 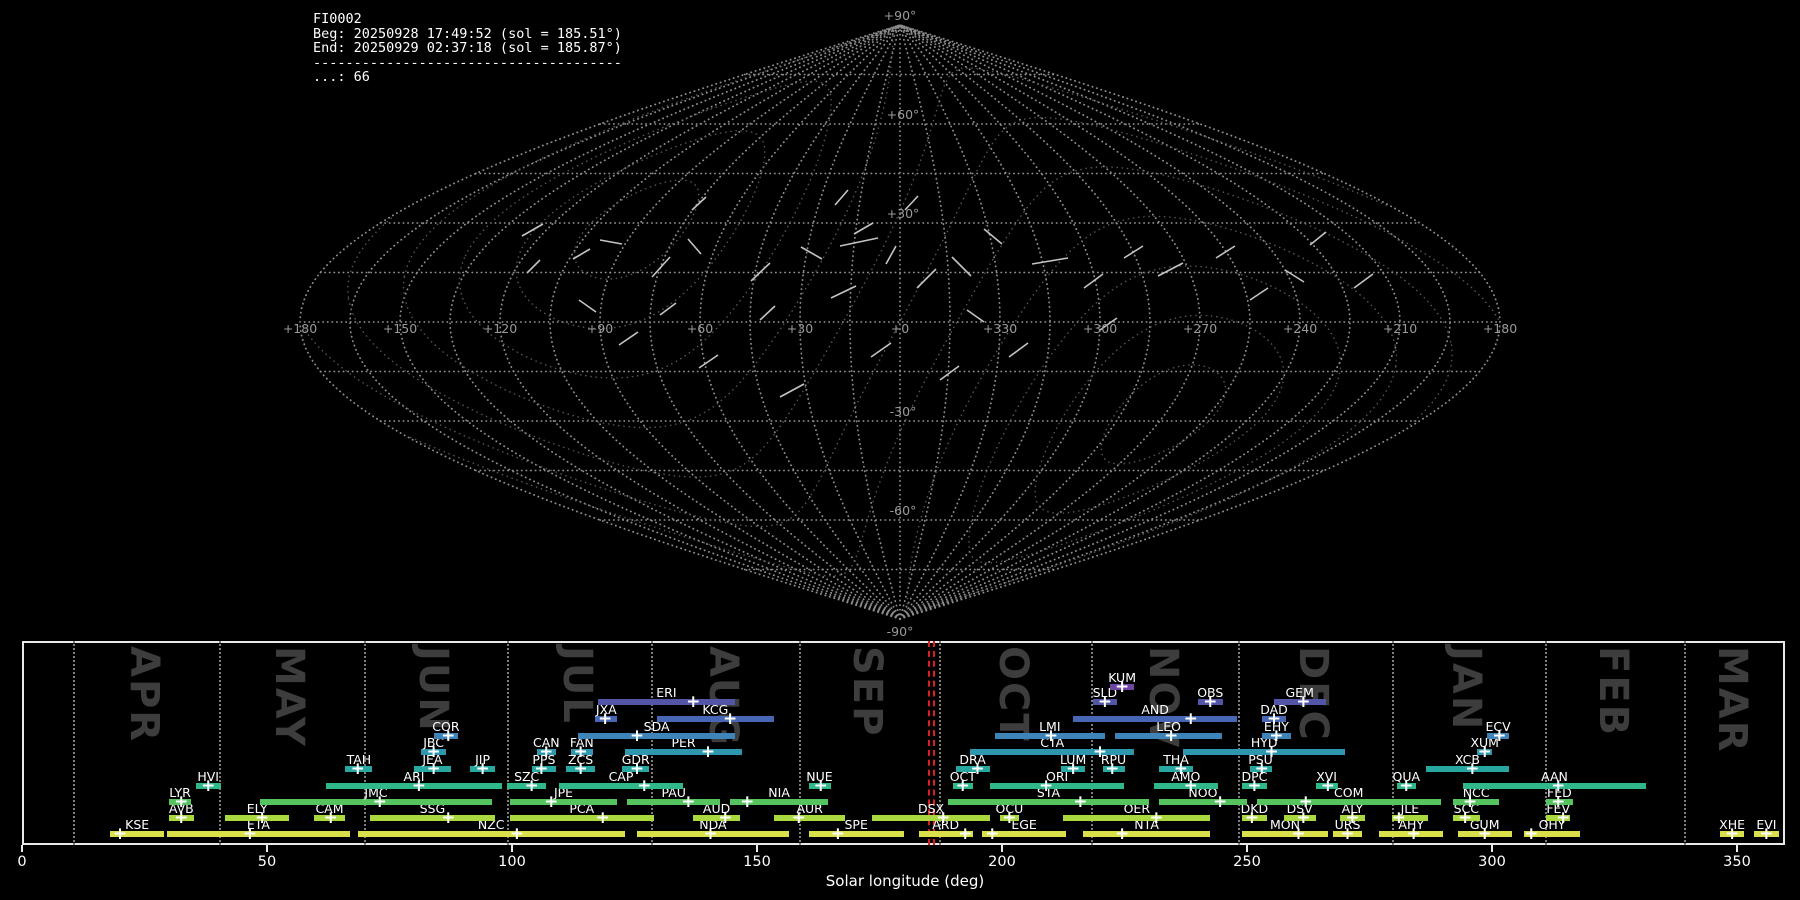 I want to click on axis-tick-label: 150, so click(x=757, y=862).